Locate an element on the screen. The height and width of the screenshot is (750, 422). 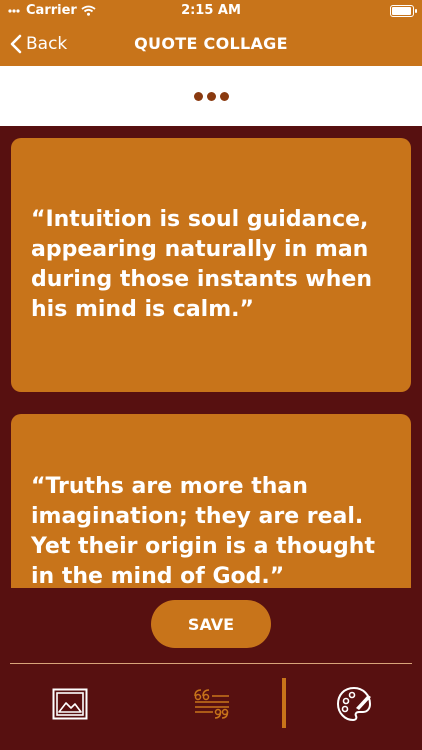
palette-button is located at coordinates (354, 704).